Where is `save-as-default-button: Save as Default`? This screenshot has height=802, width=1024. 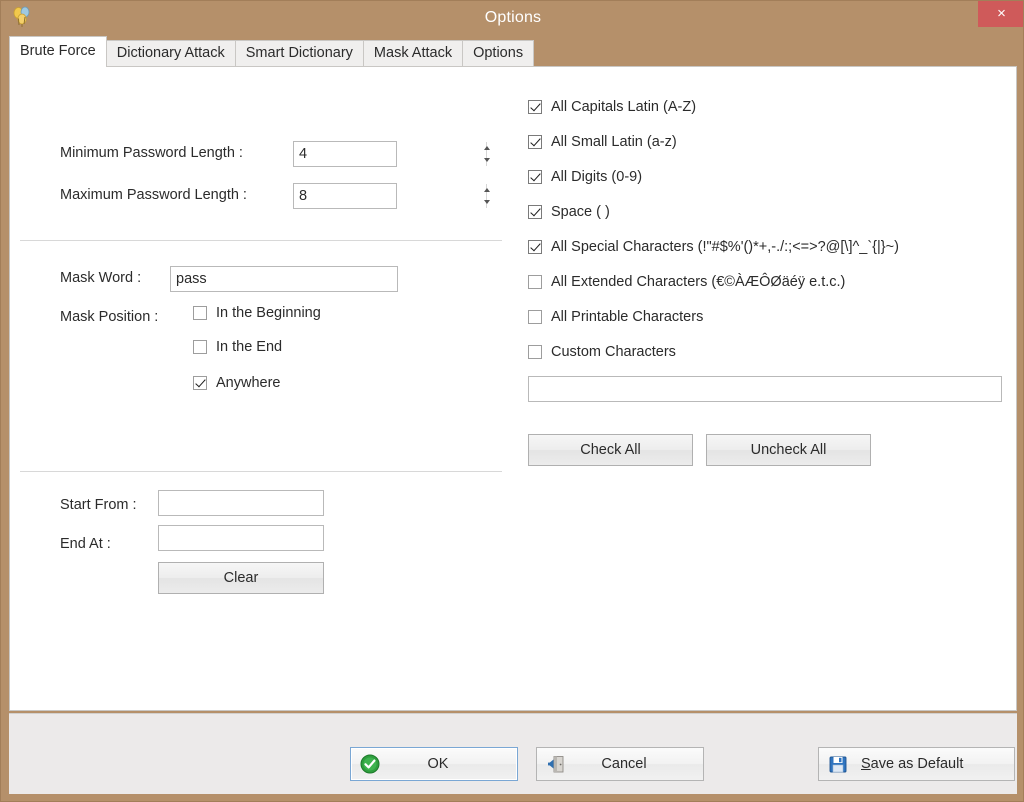 save-as-default-button: Save as Default is located at coordinates (916, 764).